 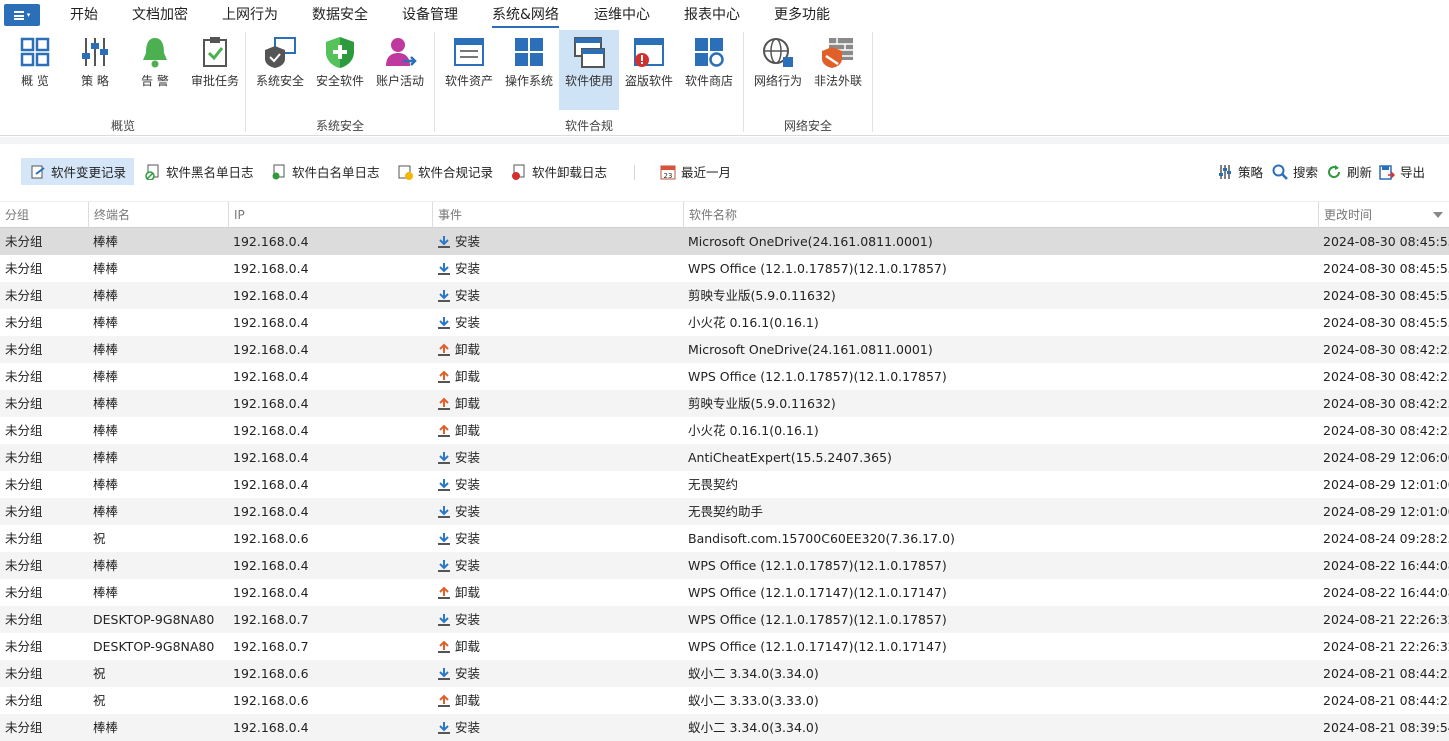 I want to click on uninstall-arrow-icon, so click(x=444, y=428).